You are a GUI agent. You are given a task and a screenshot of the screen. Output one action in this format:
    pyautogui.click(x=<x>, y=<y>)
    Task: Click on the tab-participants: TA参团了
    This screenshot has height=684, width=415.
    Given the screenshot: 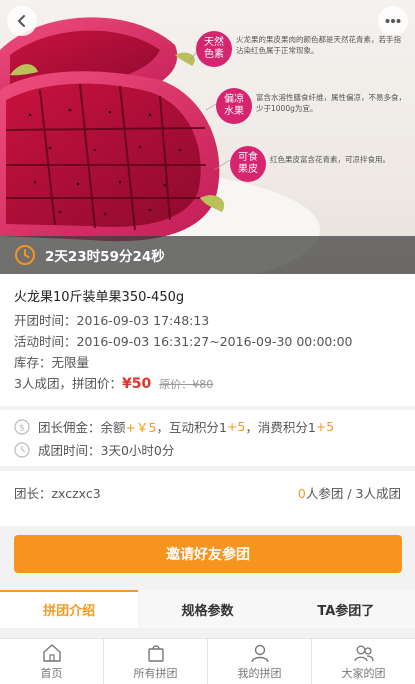 What is the action you would take?
    pyautogui.click(x=345, y=609)
    